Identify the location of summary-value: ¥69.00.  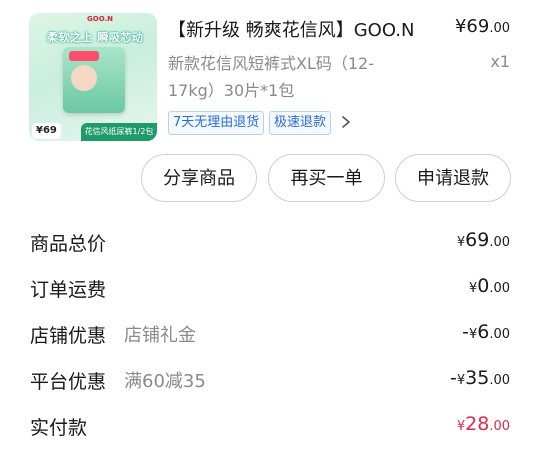
(483, 240).